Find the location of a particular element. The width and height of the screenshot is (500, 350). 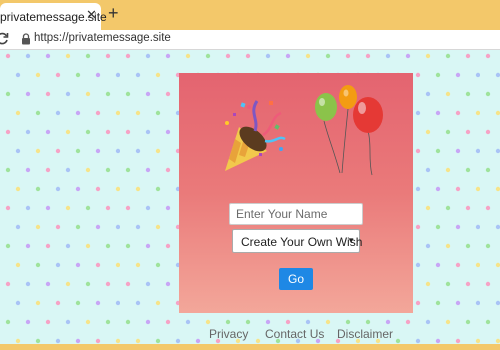

contact-us-link: Contact Us is located at coordinates (294, 334).